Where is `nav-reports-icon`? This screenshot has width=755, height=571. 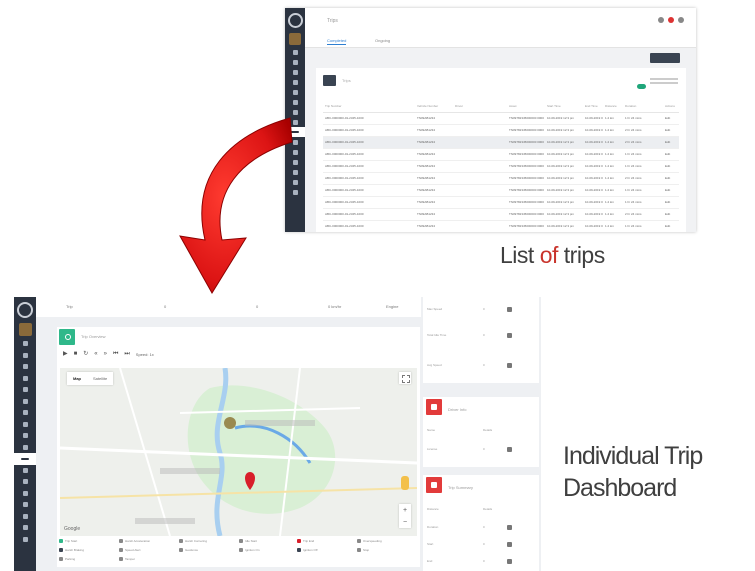
nav-reports-icon is located at coordinates (25, 436).